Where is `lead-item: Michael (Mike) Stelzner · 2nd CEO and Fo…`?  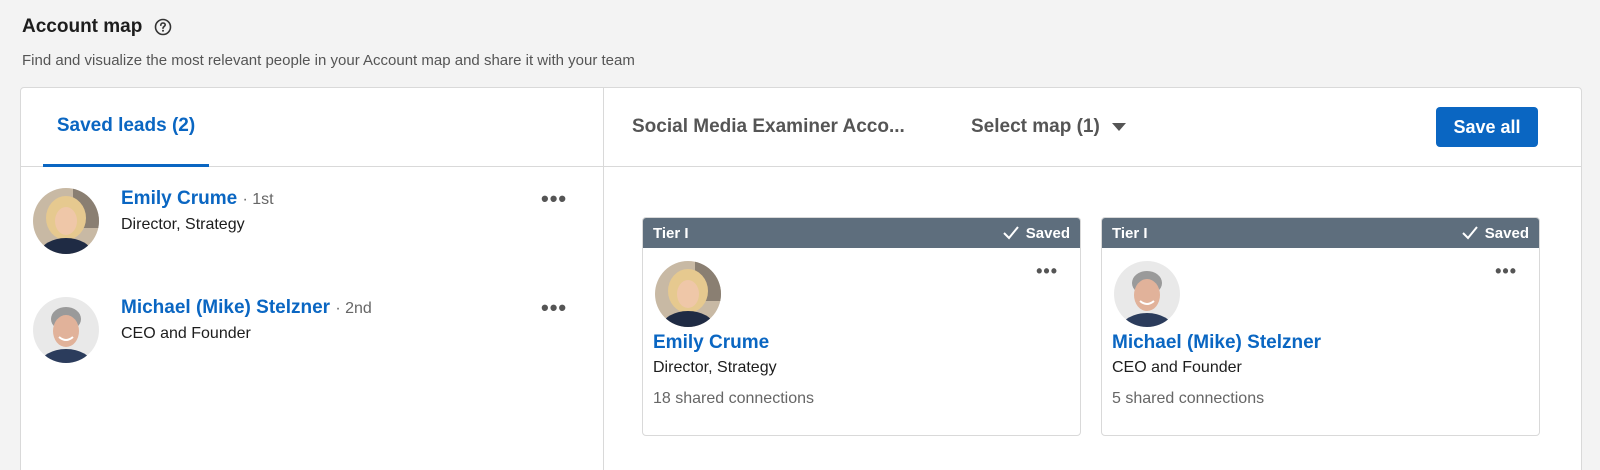
lead-item: Michael (Mike) Stelzner · 2nd CEO and Fo… is located at coordinates (313, 332).